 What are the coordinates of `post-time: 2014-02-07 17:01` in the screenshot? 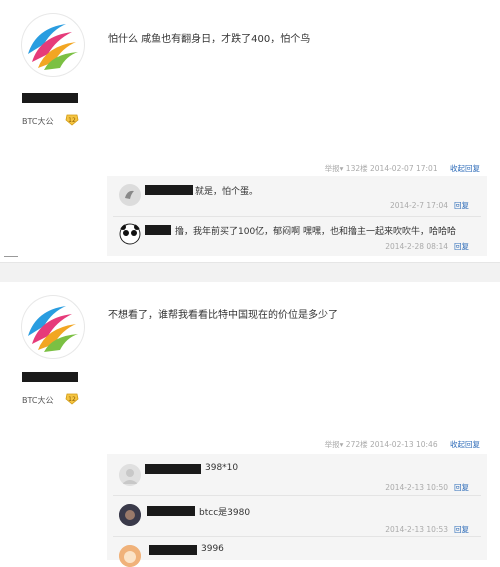 It's located at (404, 168).